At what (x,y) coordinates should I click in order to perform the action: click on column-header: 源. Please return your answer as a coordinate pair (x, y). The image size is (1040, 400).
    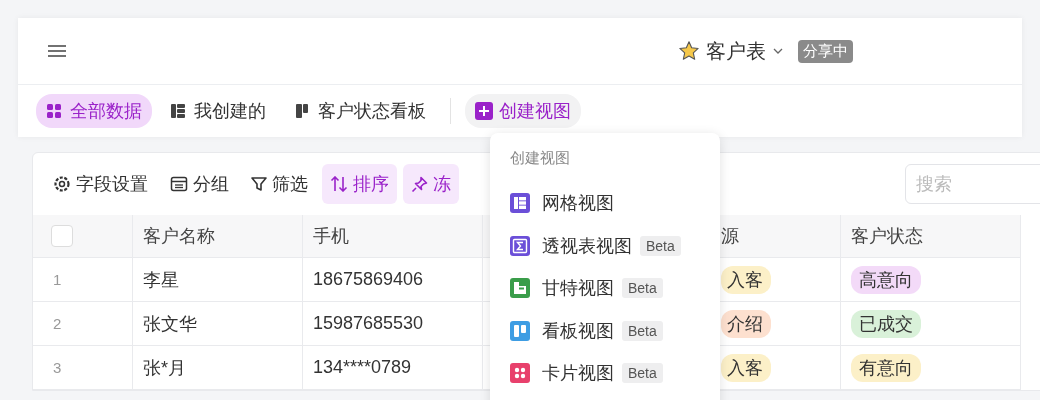
    Looking at the image, I should click on (730, 236).